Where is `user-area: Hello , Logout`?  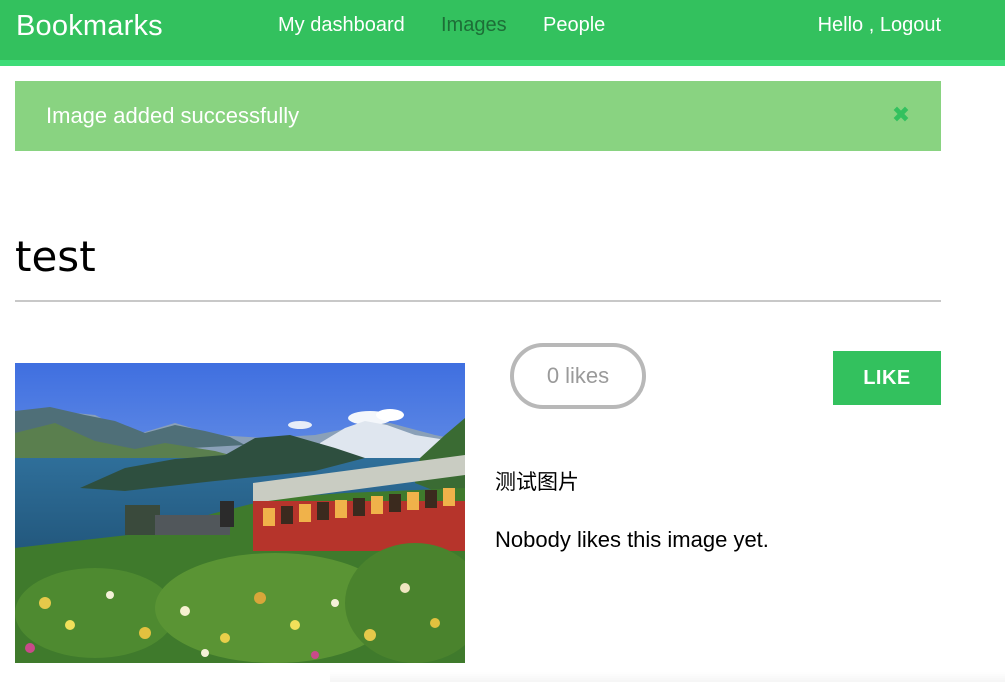 user-area: Hello , Logout is located at coordinates (879, 25).